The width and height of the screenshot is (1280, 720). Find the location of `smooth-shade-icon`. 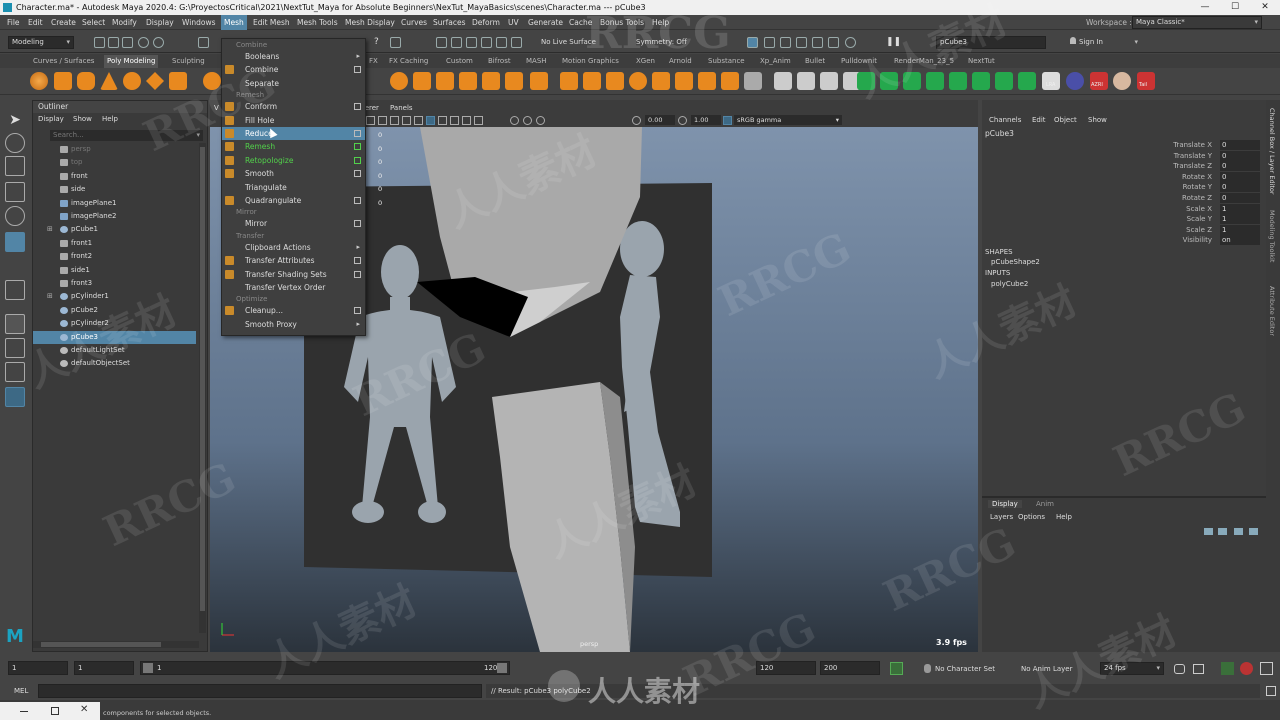

smooth-shade-icon is located at coordinates (382, 120).